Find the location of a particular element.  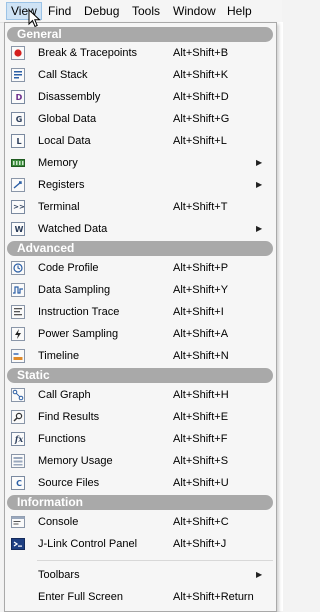

menu-item-label: Toolbars is located at coordinates (59, 575).